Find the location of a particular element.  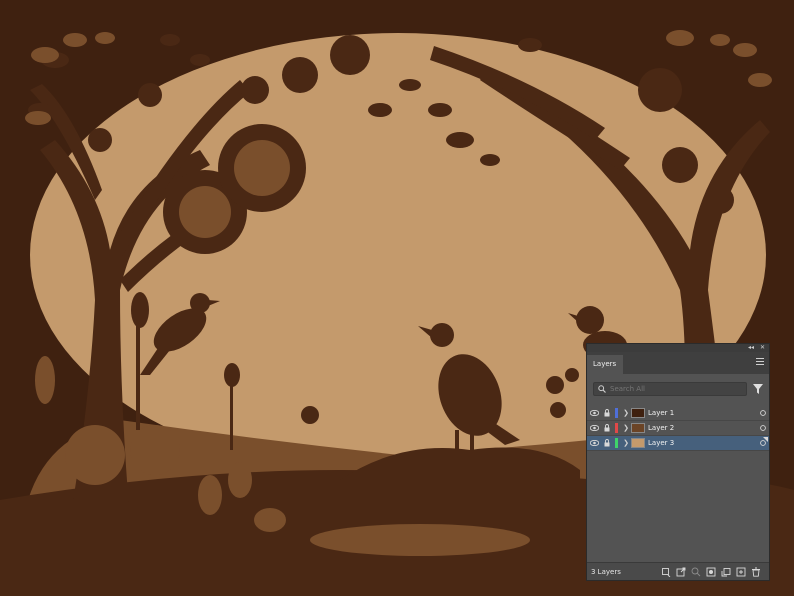

layer-name: Layer 2 is located at coordinates (702, 428).